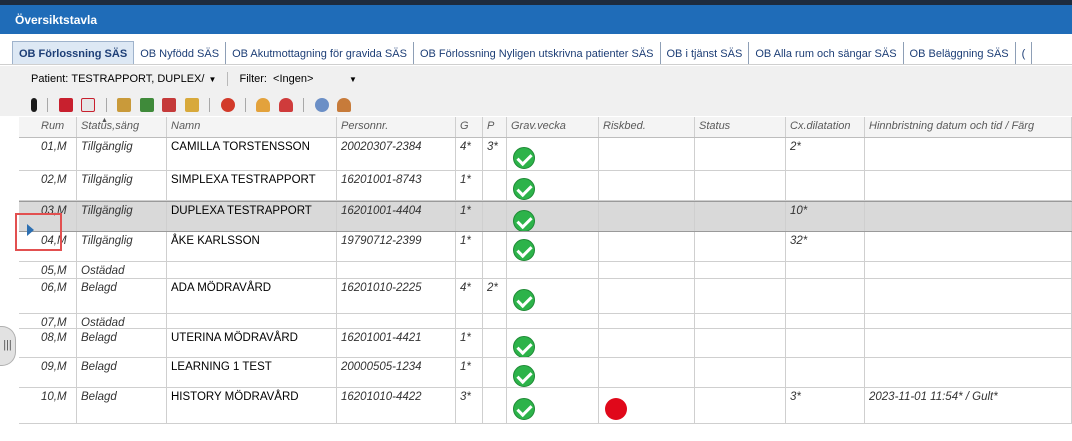 The width and height of the screenshot is (1072, 441). Describe the element at coordinates (469, 321) in the screenshot. I see `cell-g` at that location.